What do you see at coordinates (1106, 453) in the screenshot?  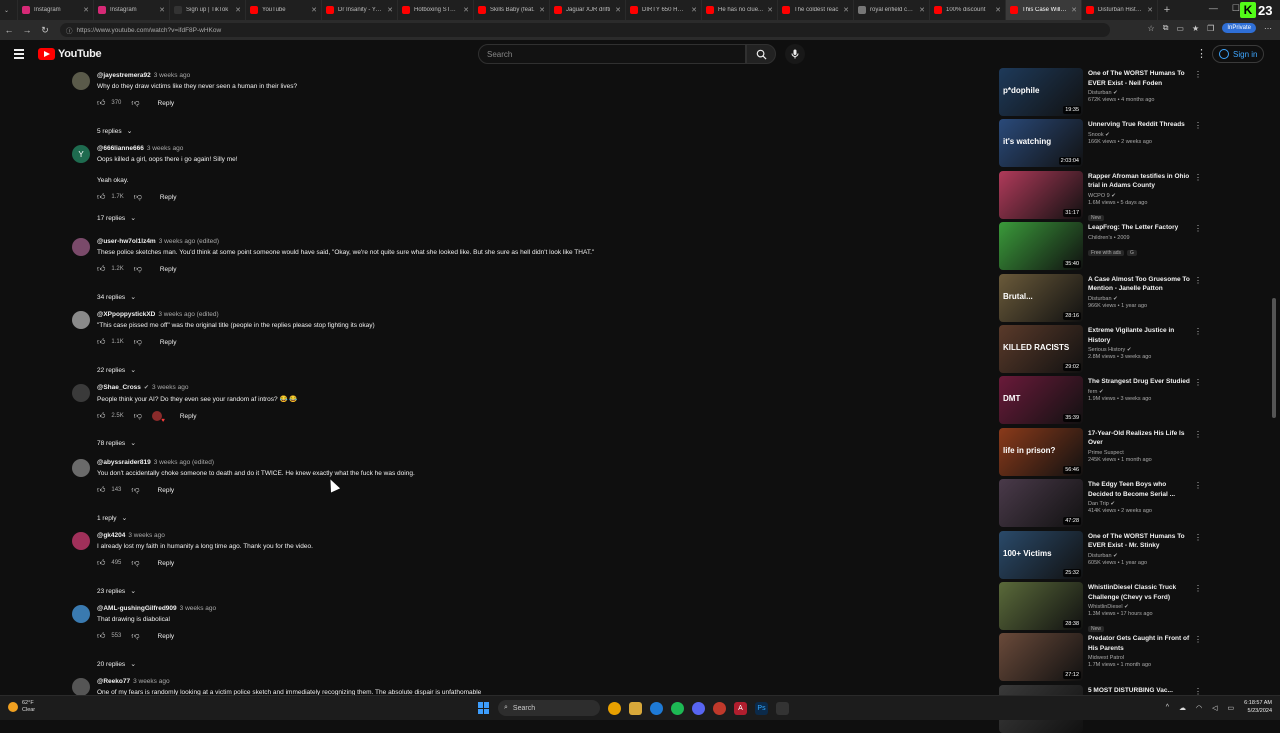 I see `channel-name: Prime Suspect` at bounding box center [1106, 453].